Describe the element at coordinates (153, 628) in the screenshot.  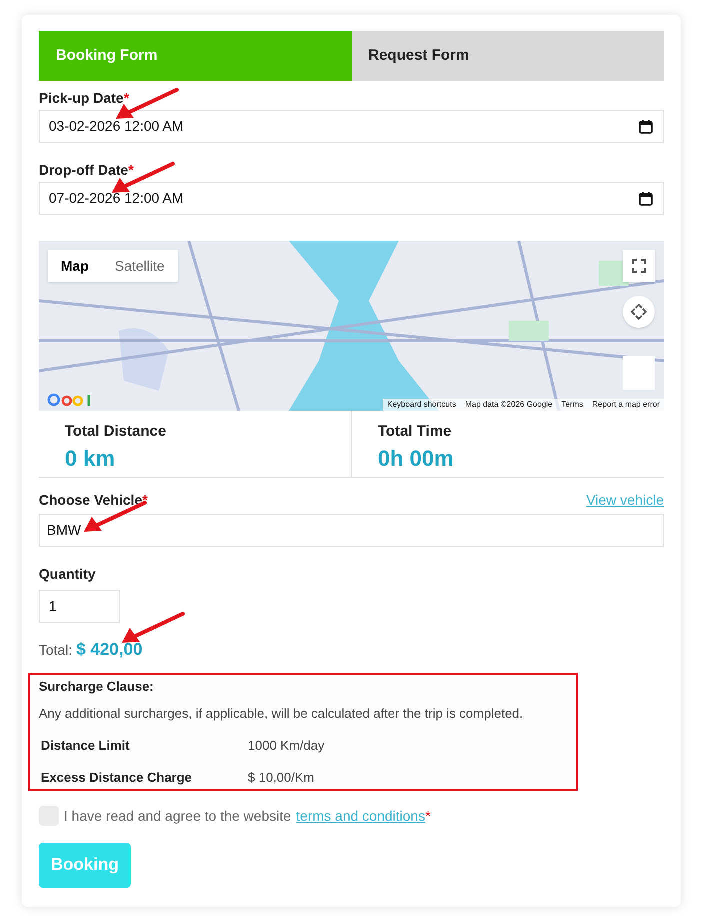
I see `annotation-arrow-icon` at that location.